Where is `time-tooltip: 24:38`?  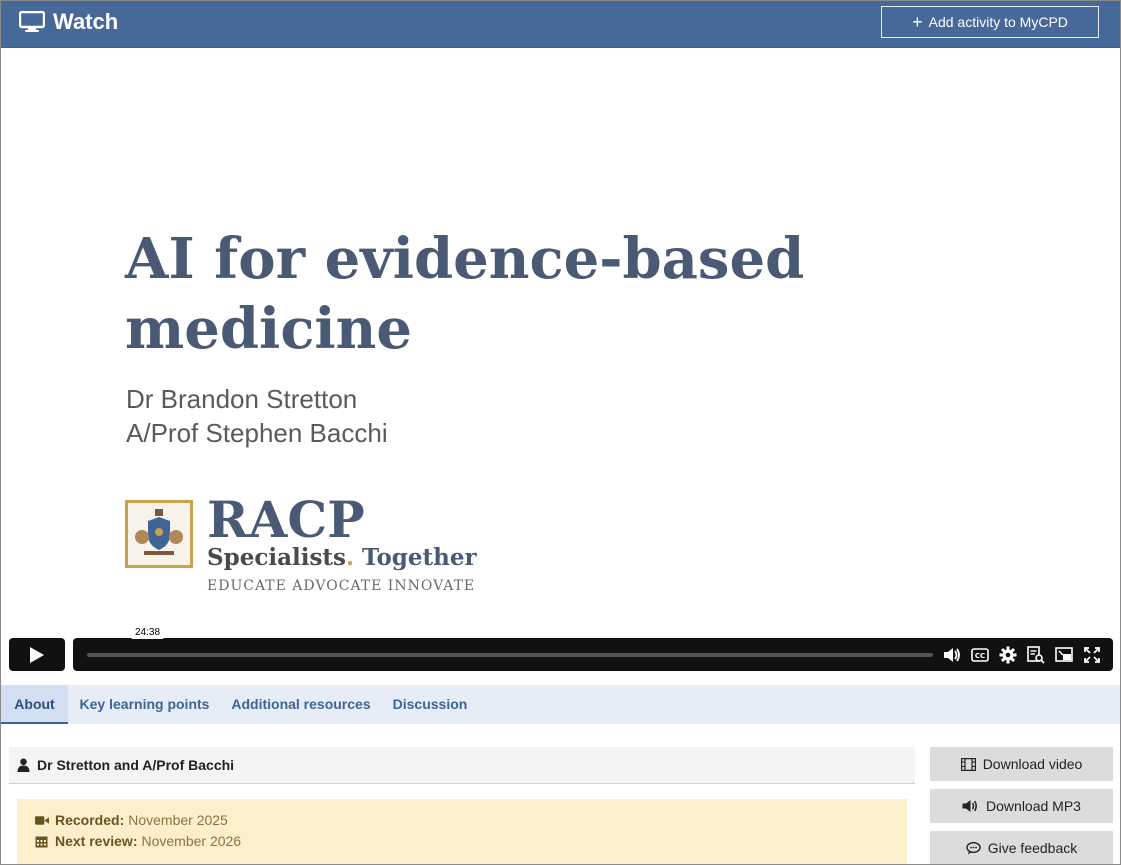
time-tooltip: 24:38 is located at coordinates (148, 632).